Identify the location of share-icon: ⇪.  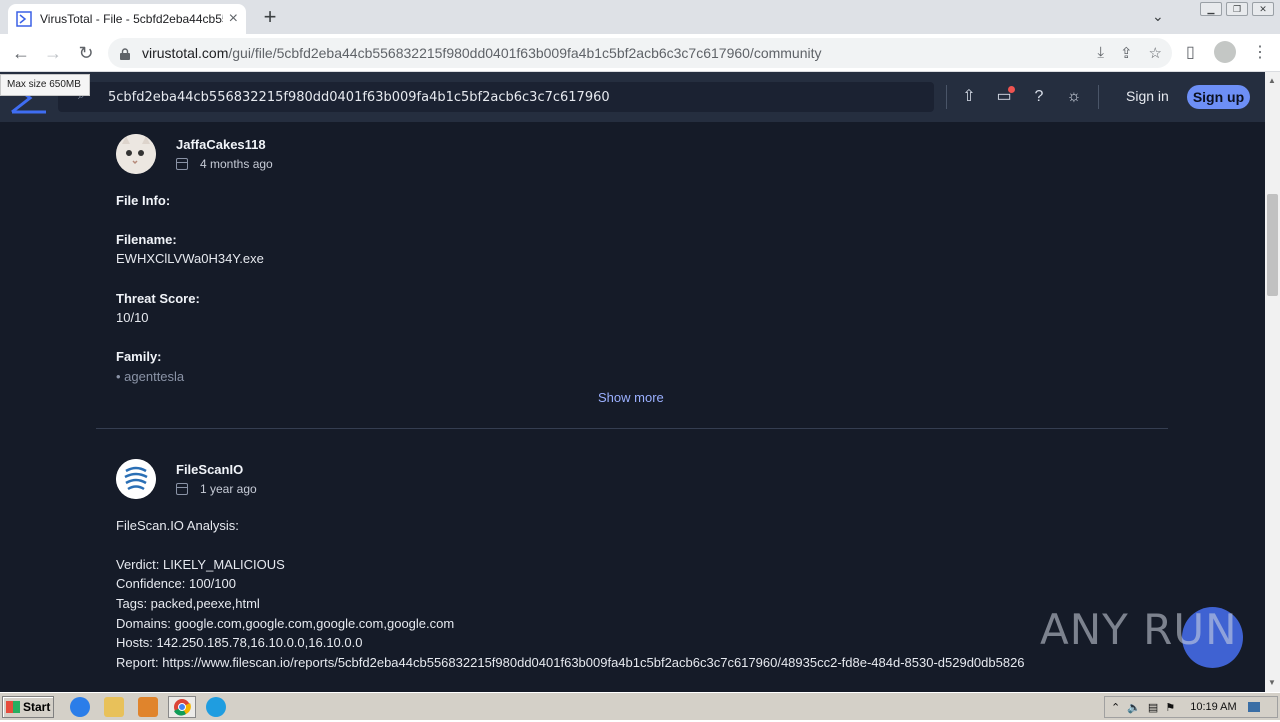
(1126, 53).